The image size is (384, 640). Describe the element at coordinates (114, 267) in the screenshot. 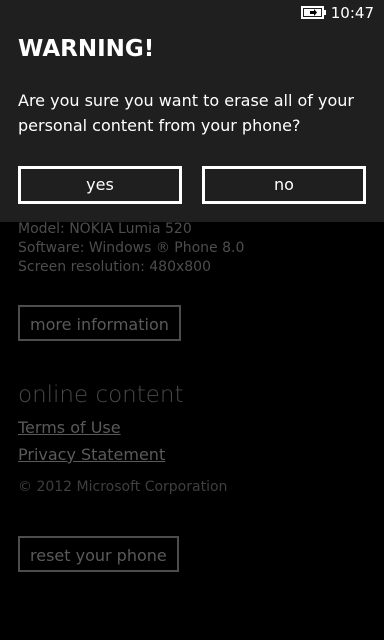

I see `screen-resolution-info: Screen resolution: 480x800` at that location.